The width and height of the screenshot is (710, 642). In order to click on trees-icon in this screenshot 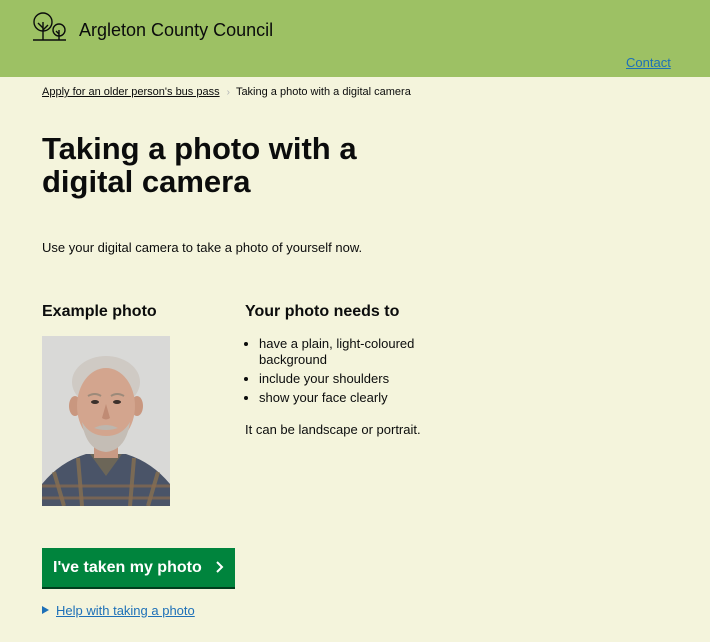, I will do `click(49, 26)`.